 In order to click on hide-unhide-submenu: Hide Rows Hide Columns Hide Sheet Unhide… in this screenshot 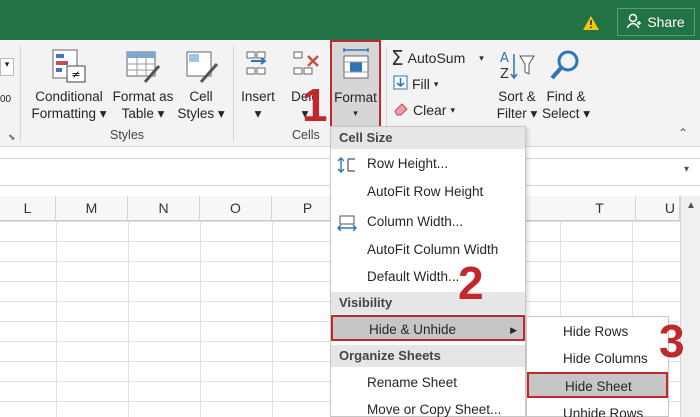, I will do `click(597, 366)`.